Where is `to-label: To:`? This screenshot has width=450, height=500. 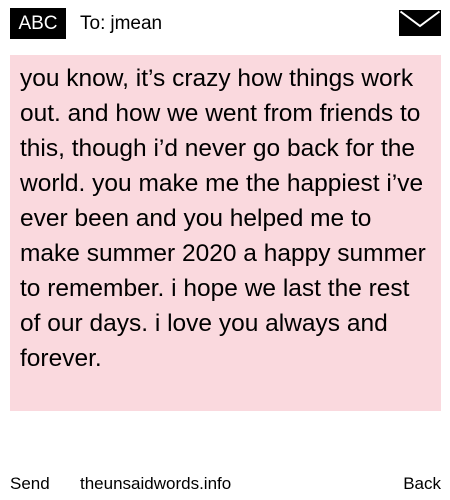 to-label: To: is located at coordinates (93, 23).